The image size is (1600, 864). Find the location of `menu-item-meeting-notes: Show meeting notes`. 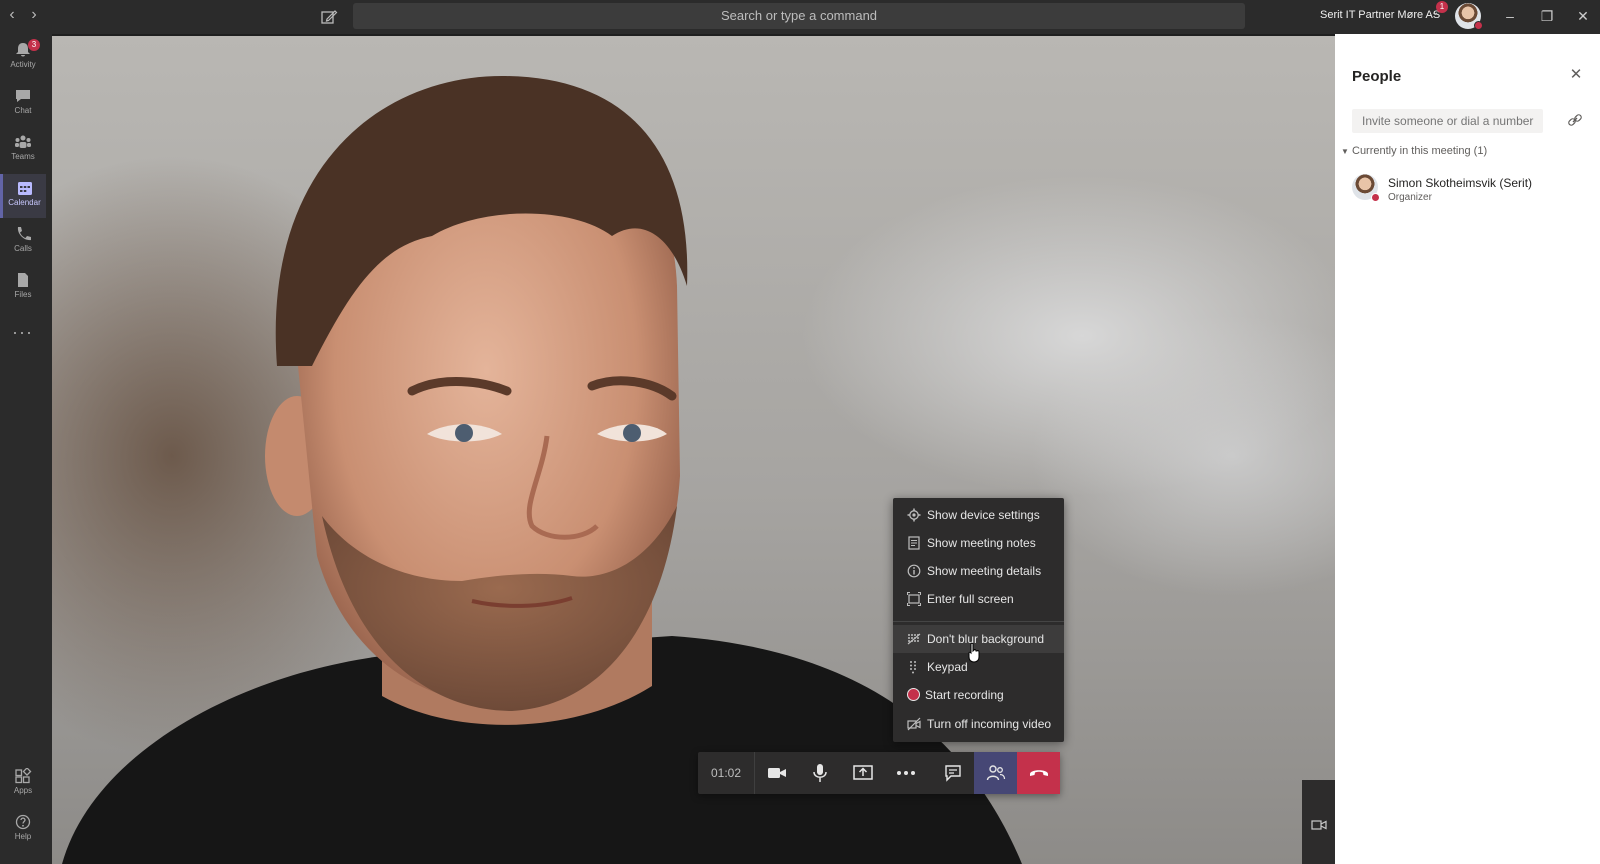

menu-item-meeting-notes: Show meeting notes is located at coordinates (978, 543).